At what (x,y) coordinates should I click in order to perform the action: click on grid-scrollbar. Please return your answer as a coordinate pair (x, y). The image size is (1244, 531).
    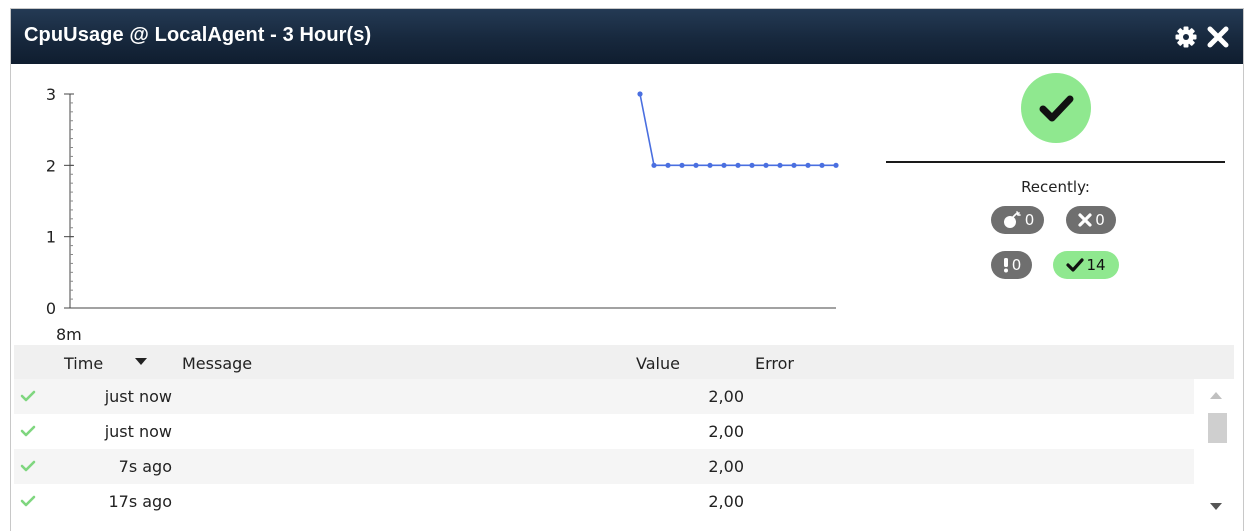
    Looking at the image, I should click on (1216, 451).